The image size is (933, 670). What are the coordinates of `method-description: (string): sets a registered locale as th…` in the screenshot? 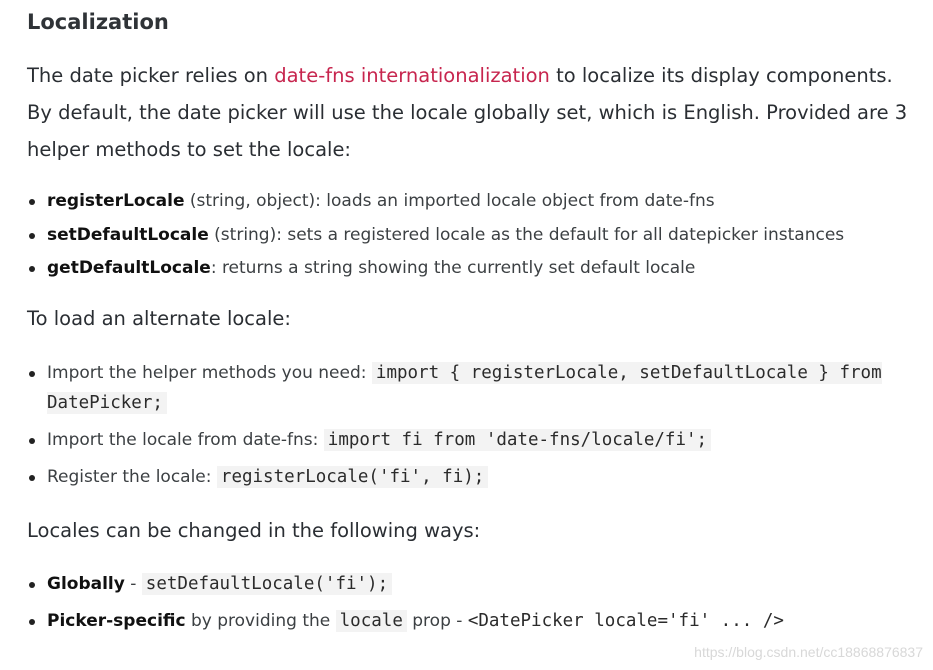 It's located at (526, 234).